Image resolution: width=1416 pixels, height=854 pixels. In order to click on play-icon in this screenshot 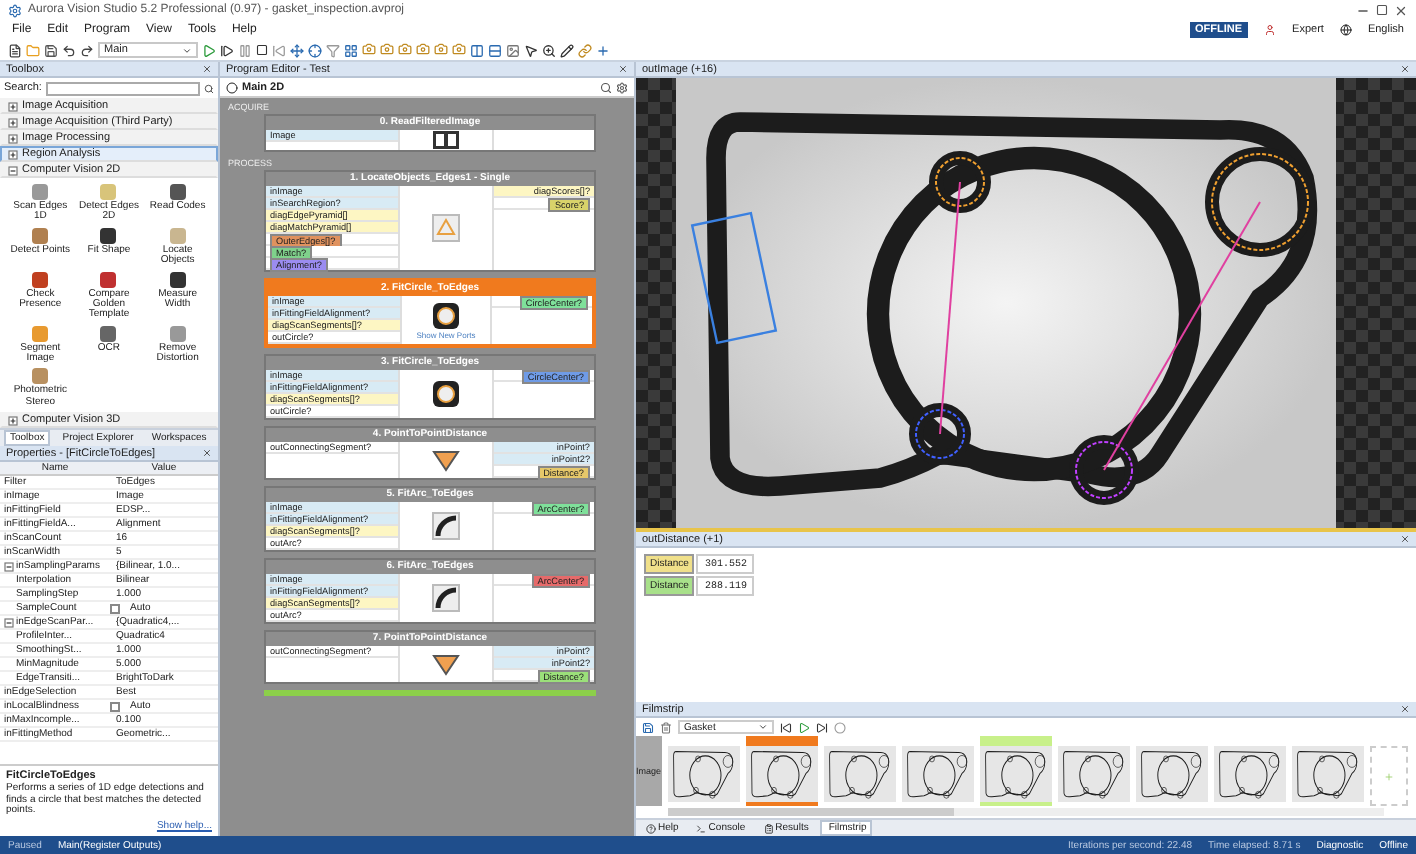, I will do `click(804, 727)`.